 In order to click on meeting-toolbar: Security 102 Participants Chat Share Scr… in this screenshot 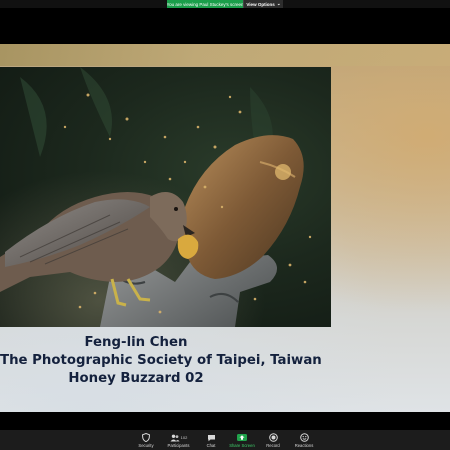, I will do `click(225, 440)`.